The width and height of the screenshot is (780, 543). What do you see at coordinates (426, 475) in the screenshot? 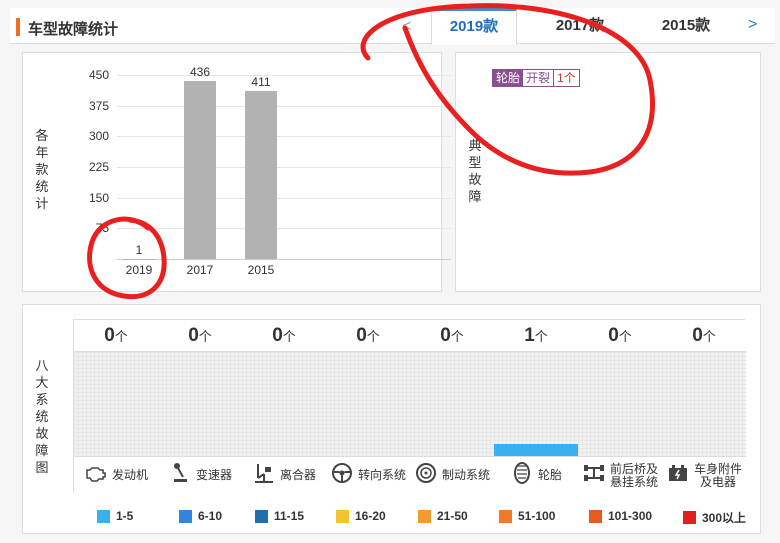
I see `brake-disc-icon` at bounding box center [426, 475].